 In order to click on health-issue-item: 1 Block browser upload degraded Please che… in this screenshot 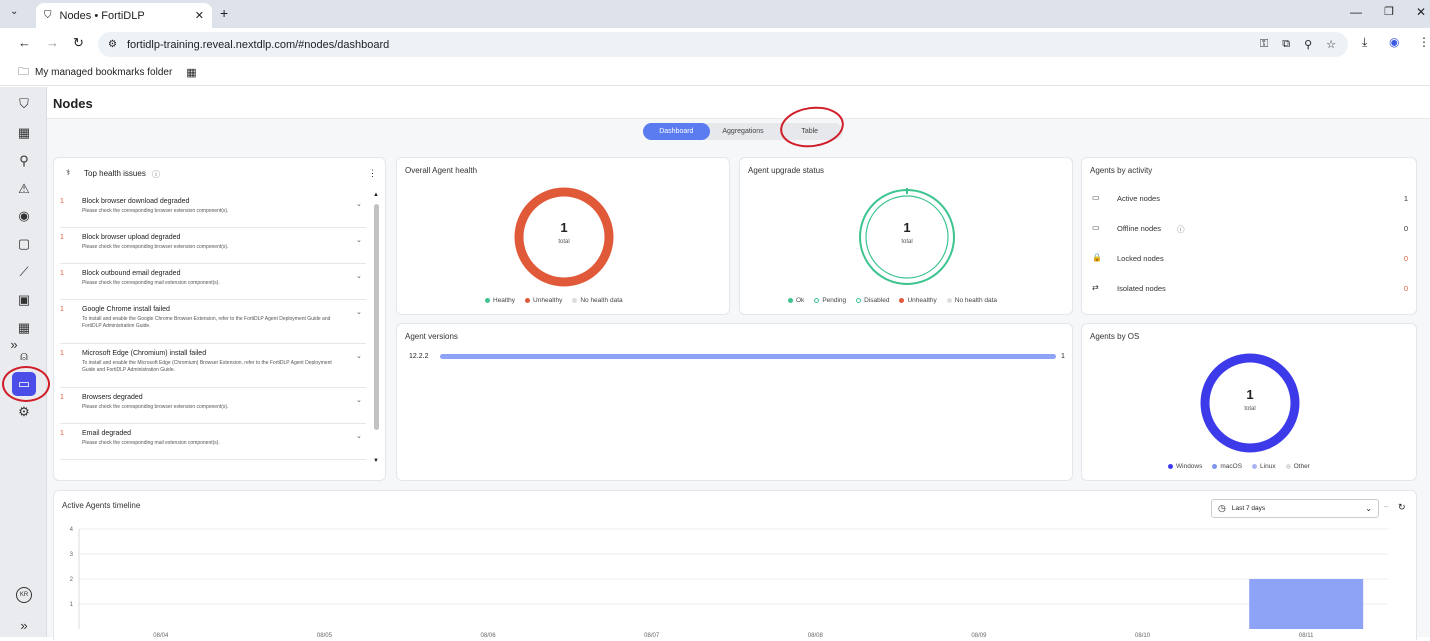, I will do `click(213, 248)`.